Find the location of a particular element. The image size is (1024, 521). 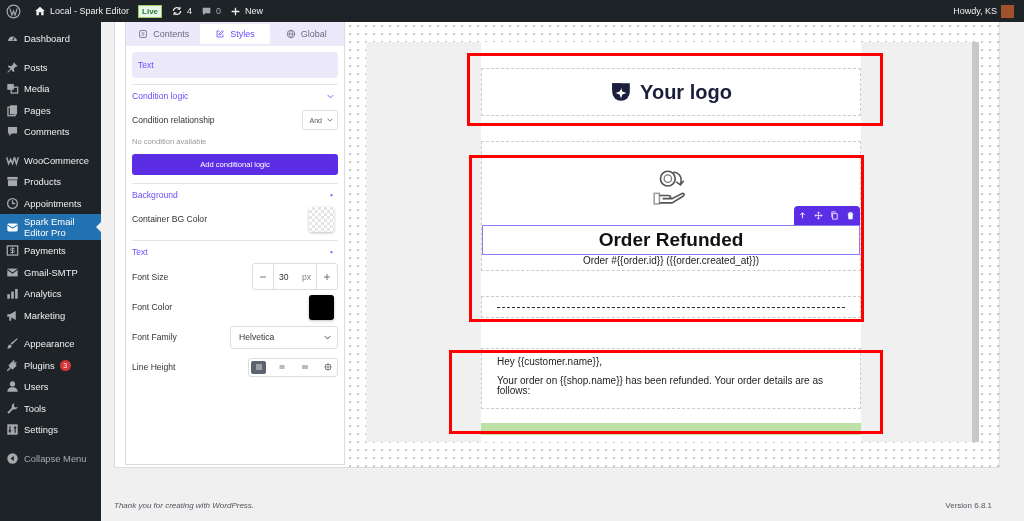

menu-item: Gmail-SMTP is located at coordinates (50, 272).